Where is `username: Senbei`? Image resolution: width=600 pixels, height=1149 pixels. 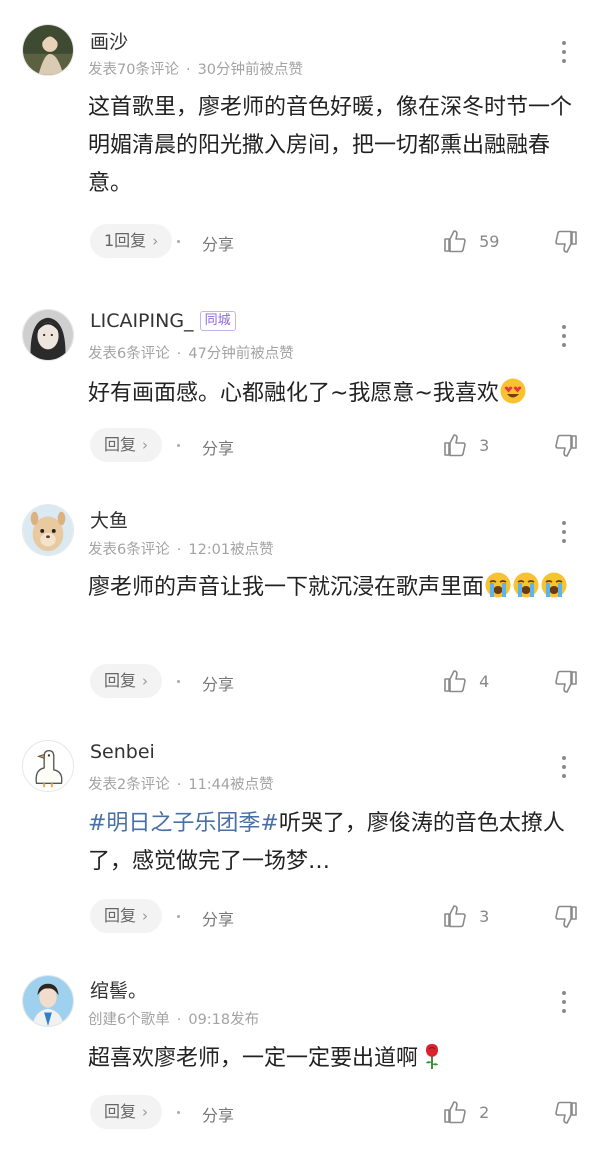
username: Senbei is located at coordinates (122, 752).